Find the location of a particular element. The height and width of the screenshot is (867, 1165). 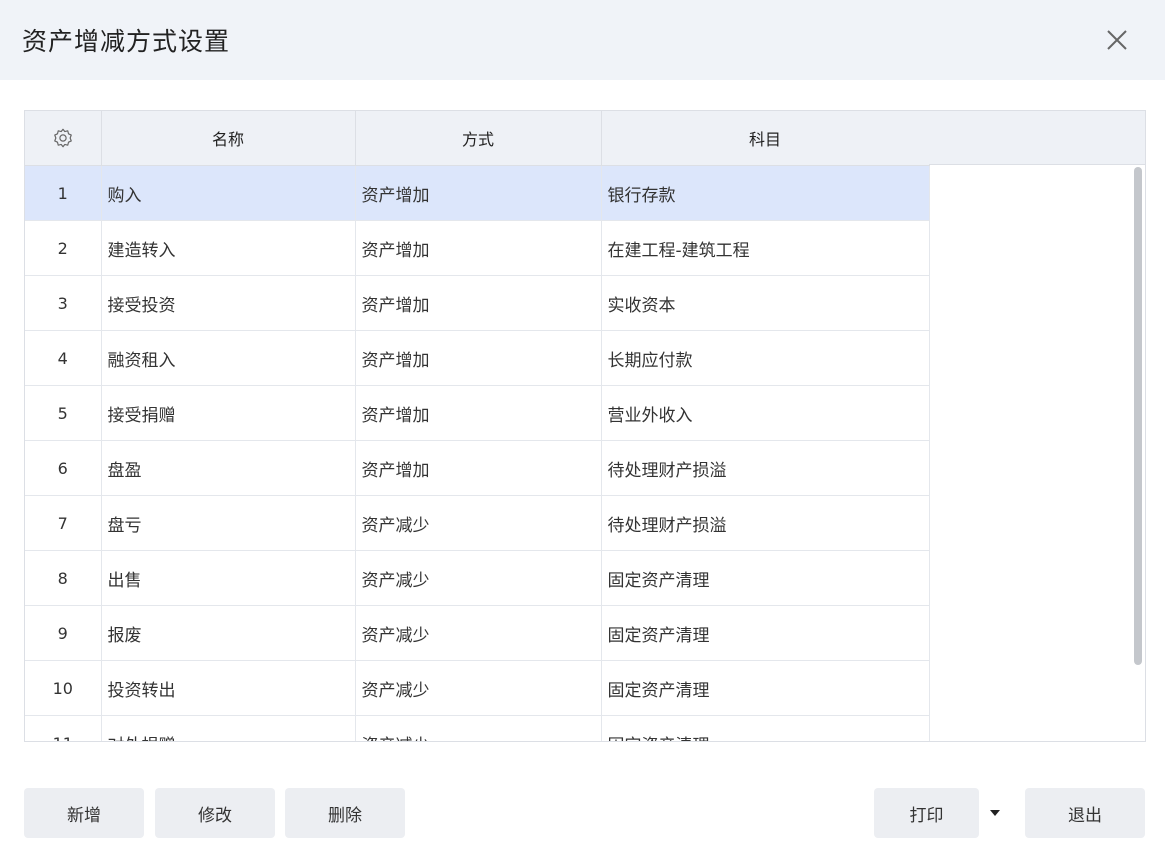

close-button is located at coordinates (1117, 40).